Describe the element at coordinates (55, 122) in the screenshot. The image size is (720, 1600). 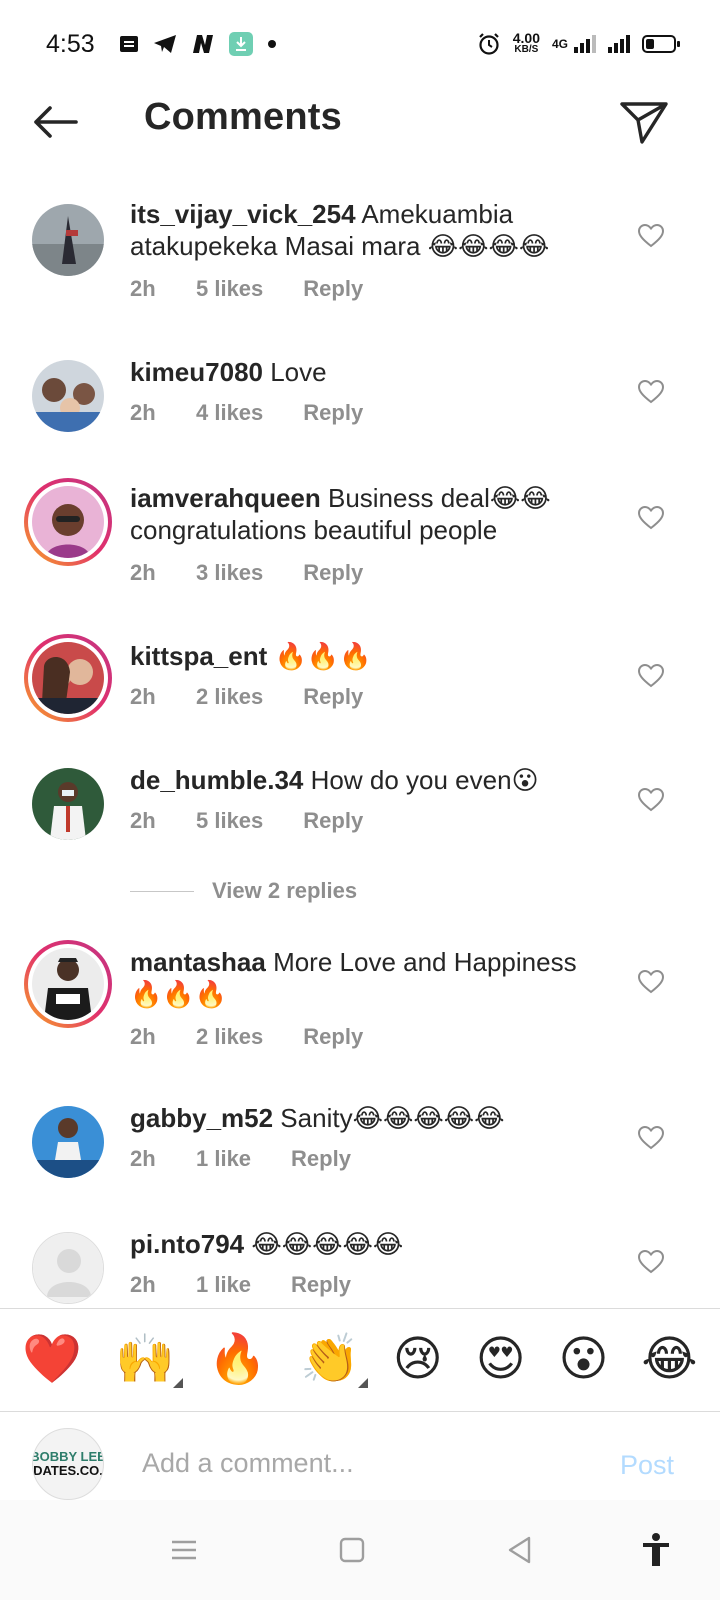
I see `back-button` at that location.